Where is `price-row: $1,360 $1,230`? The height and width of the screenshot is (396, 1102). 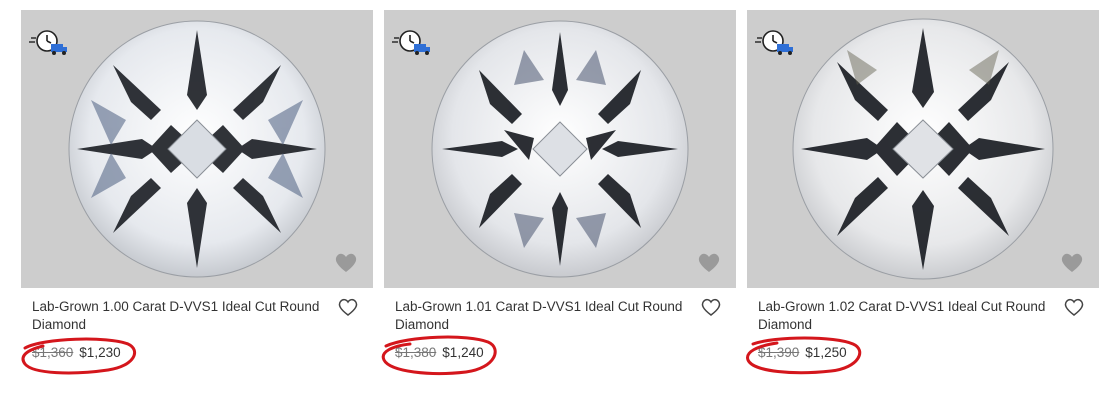 price-row: $1,360 $1,230 is located at coordinates (76, 353).